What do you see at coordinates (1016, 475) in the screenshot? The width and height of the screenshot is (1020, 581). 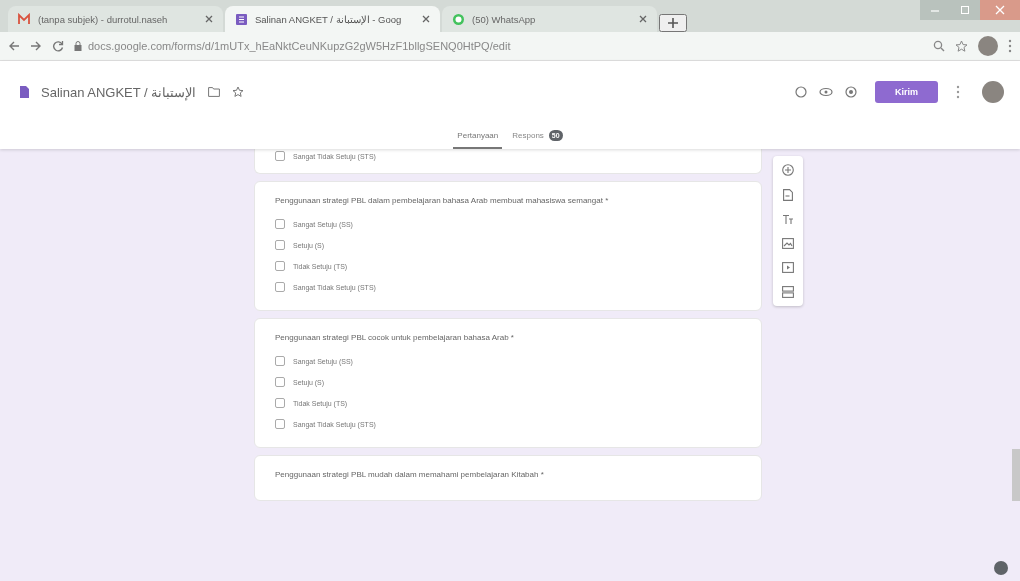 I see `scrollbar-thumb` at bounding box center [1016, 475].